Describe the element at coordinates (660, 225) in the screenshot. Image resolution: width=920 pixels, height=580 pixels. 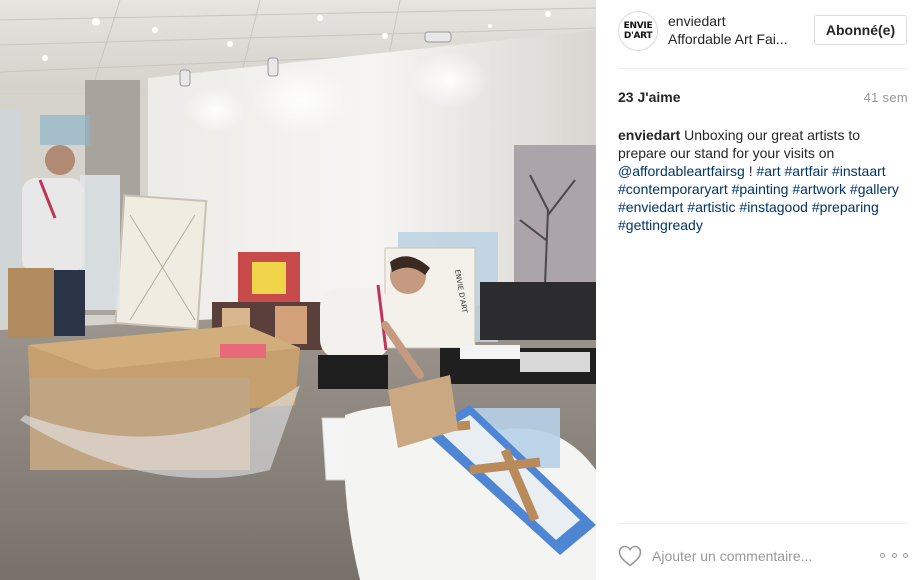
I see `hashtag-link: #gettingready` at that location.